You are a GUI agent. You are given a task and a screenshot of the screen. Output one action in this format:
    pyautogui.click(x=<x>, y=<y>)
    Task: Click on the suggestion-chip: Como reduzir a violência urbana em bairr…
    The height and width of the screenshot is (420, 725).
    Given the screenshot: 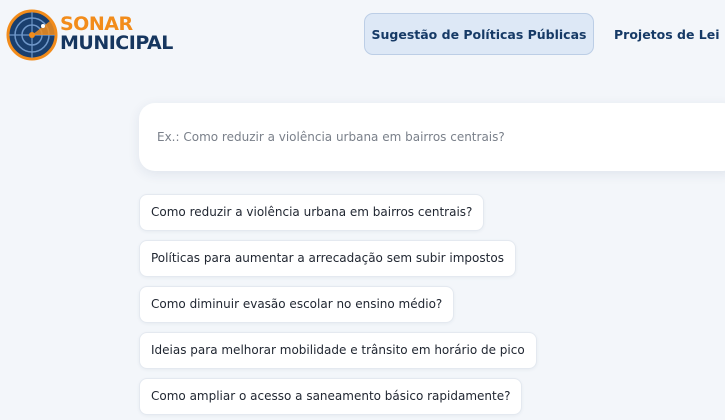 What is the action you would take?
    pyautogui.click(x=312, y=212)
    